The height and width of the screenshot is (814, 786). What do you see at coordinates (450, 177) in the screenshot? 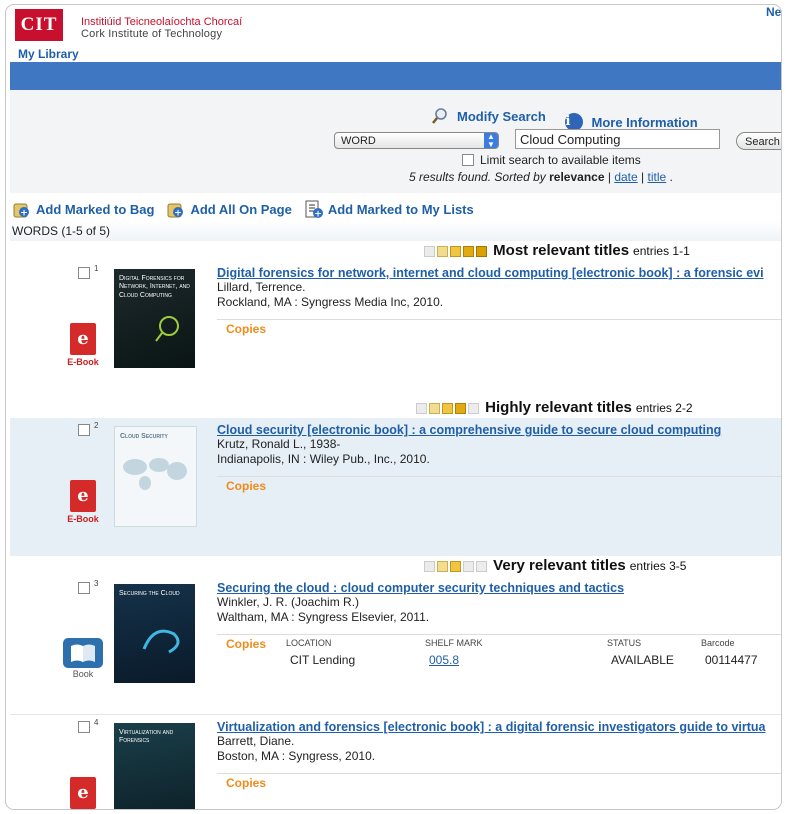
I see `results-count: 5 results found.` at bounding box center [450, 177].